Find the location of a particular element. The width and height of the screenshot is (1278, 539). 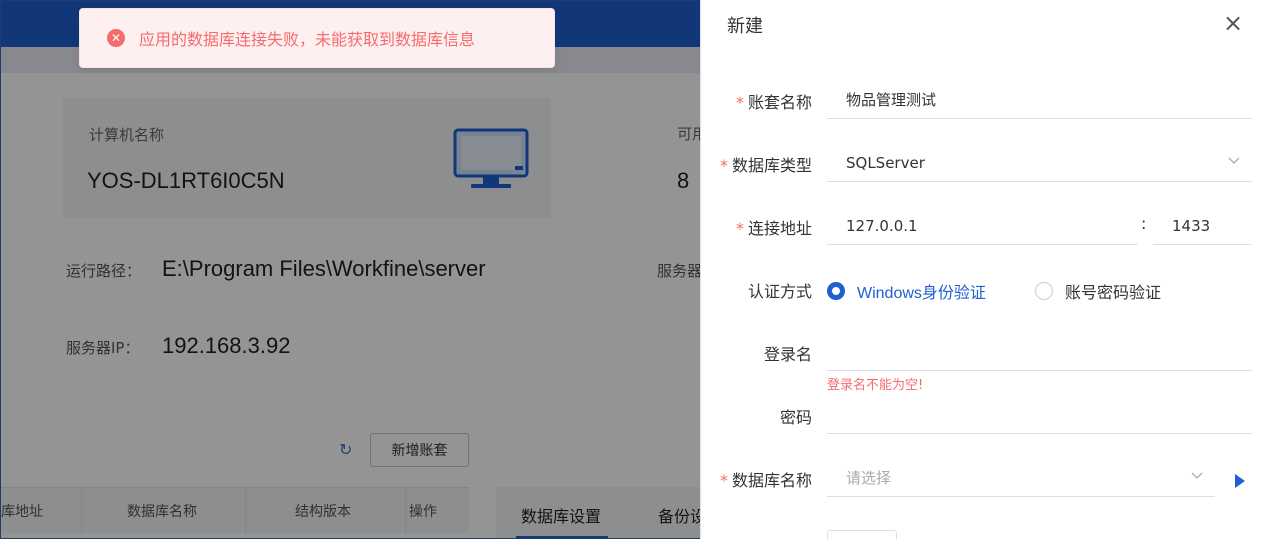

login-label: 登录名 is located at coordinates (787, 354).